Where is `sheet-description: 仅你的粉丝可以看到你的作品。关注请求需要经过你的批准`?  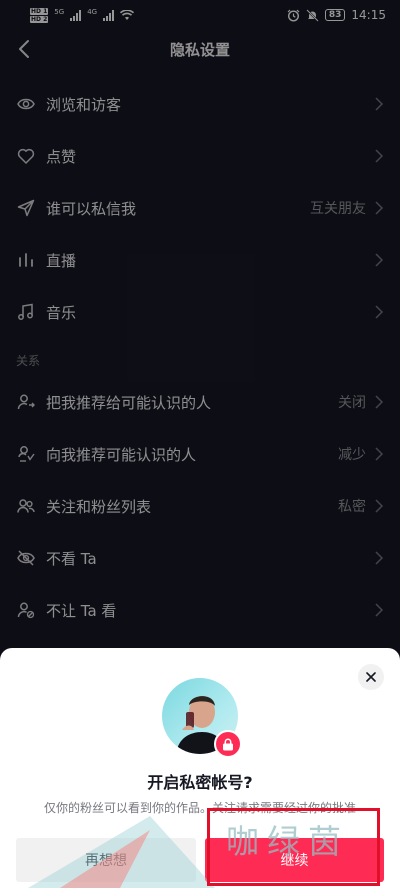 sheet-description: 仅你的粉丝可以看到你的作品。关注请求需要经过你的批准 is located at coordinates (199, 808).